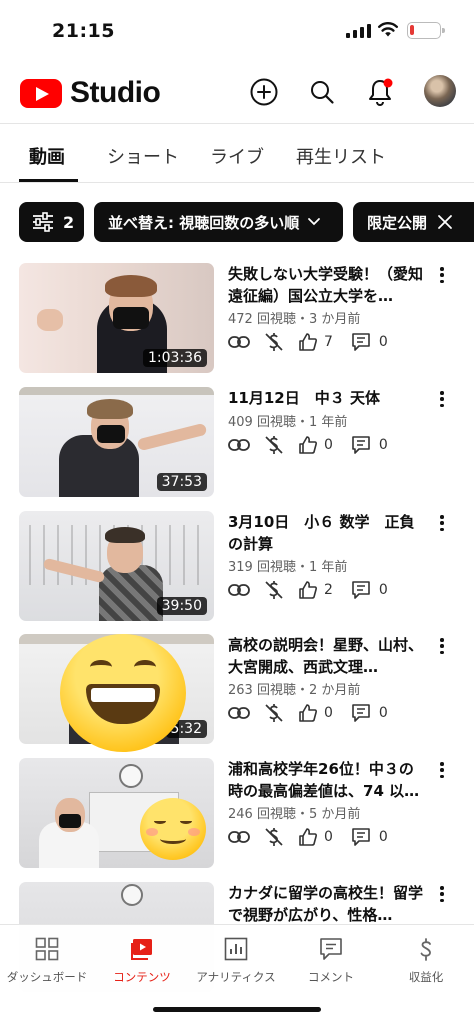  Describe the element at coordinates (141, 949) in the screenshot. I see `content-icon` at that location.